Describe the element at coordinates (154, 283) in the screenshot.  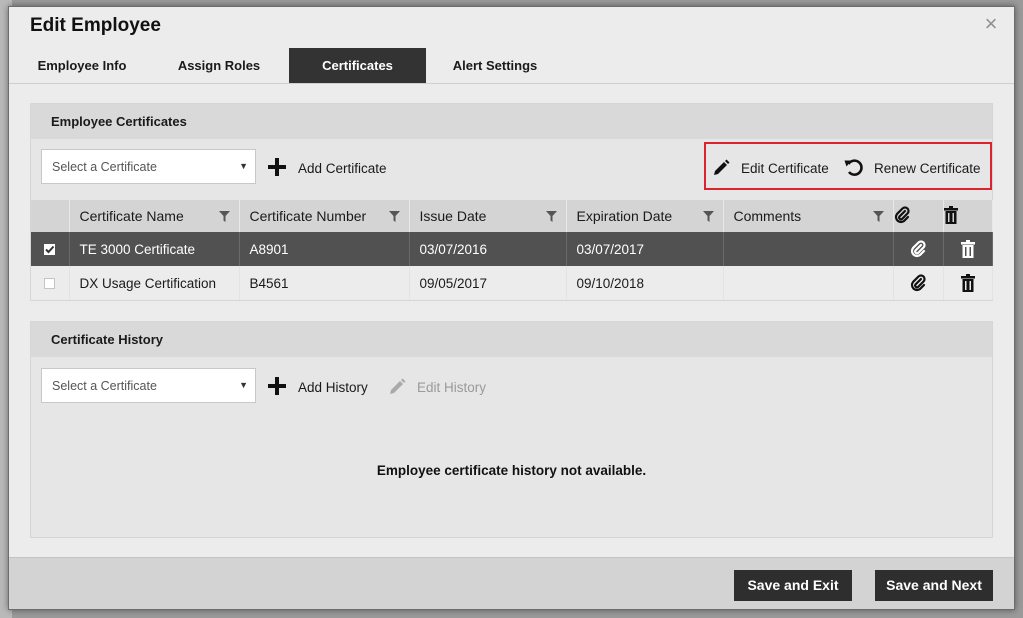
I see `cell-certificate-name: DX Usage Certification` at that location.